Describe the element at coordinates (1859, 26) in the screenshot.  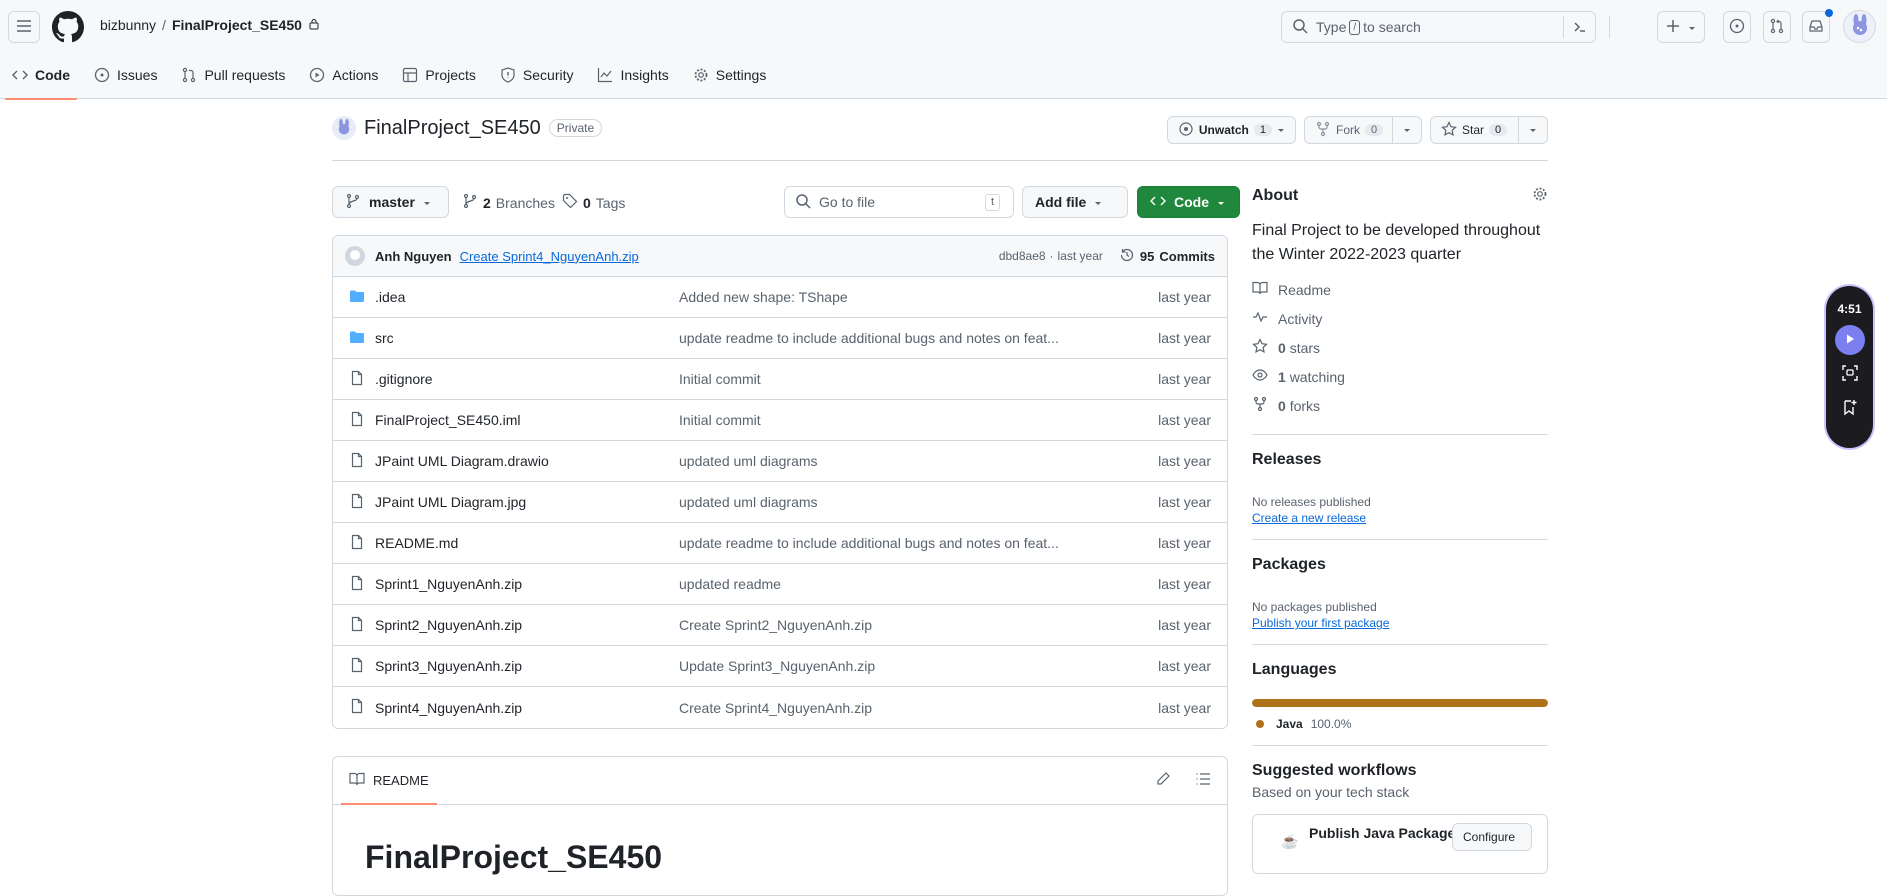
I see `user-avatar` at that location.